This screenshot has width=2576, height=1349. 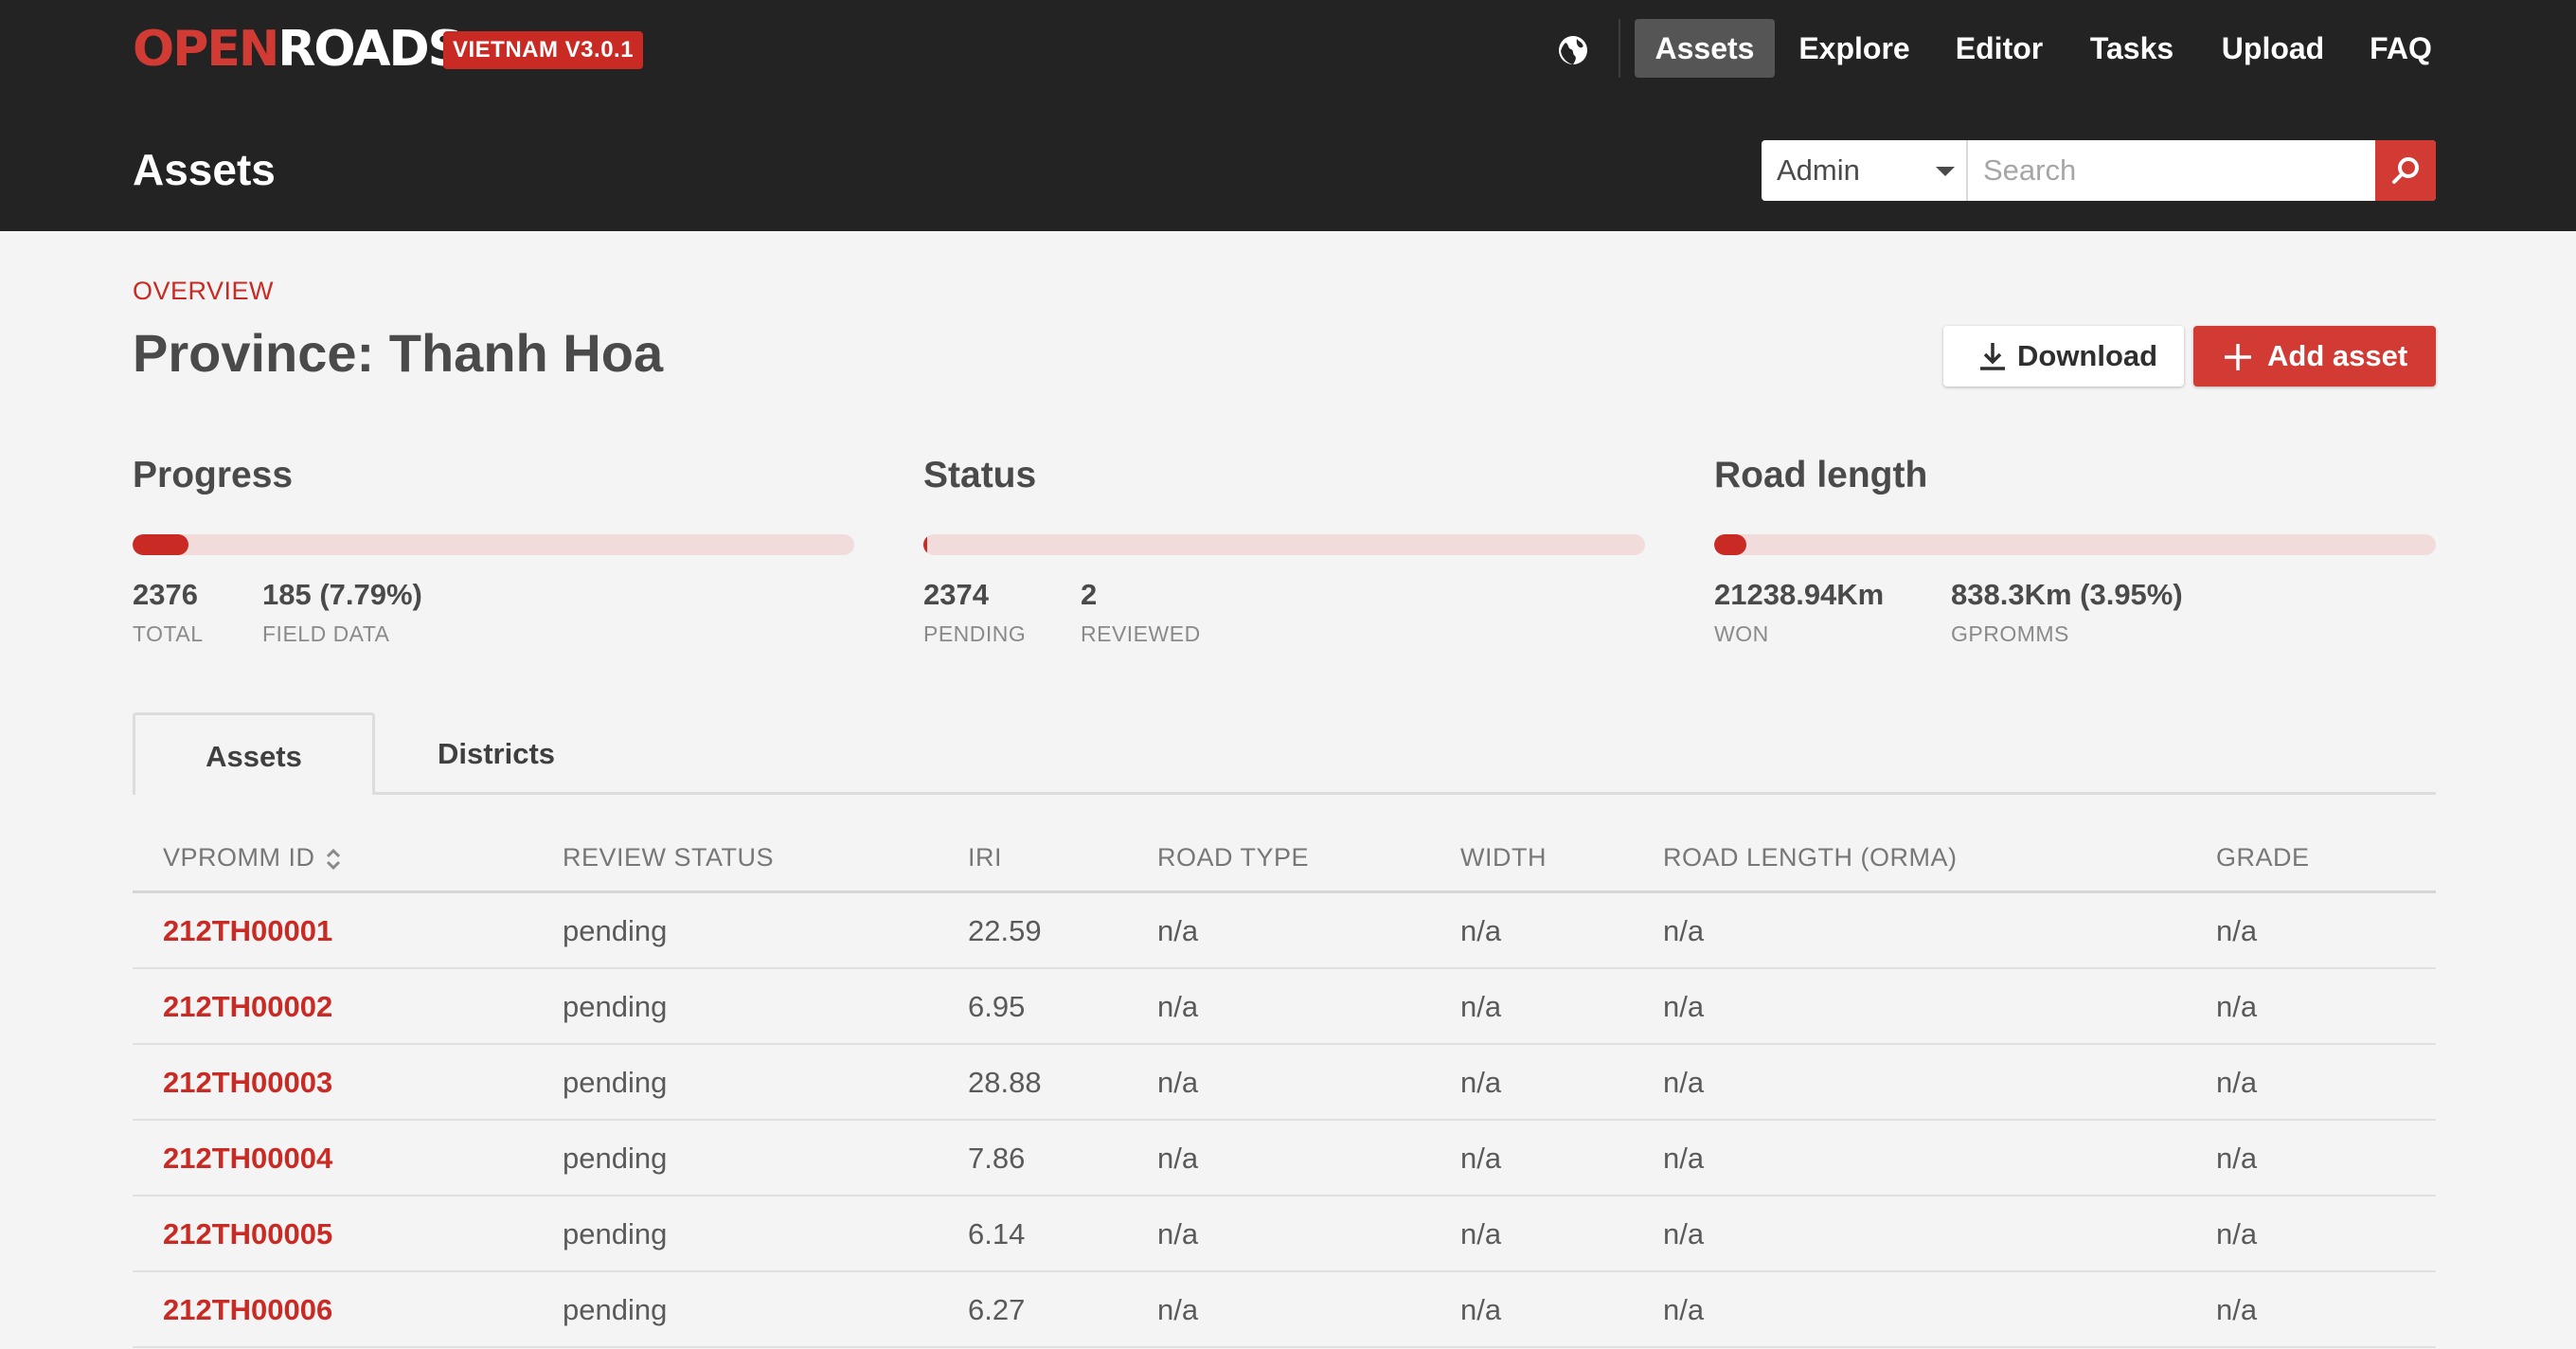 I want to click on status-bar, so click(x=1284, y=544).